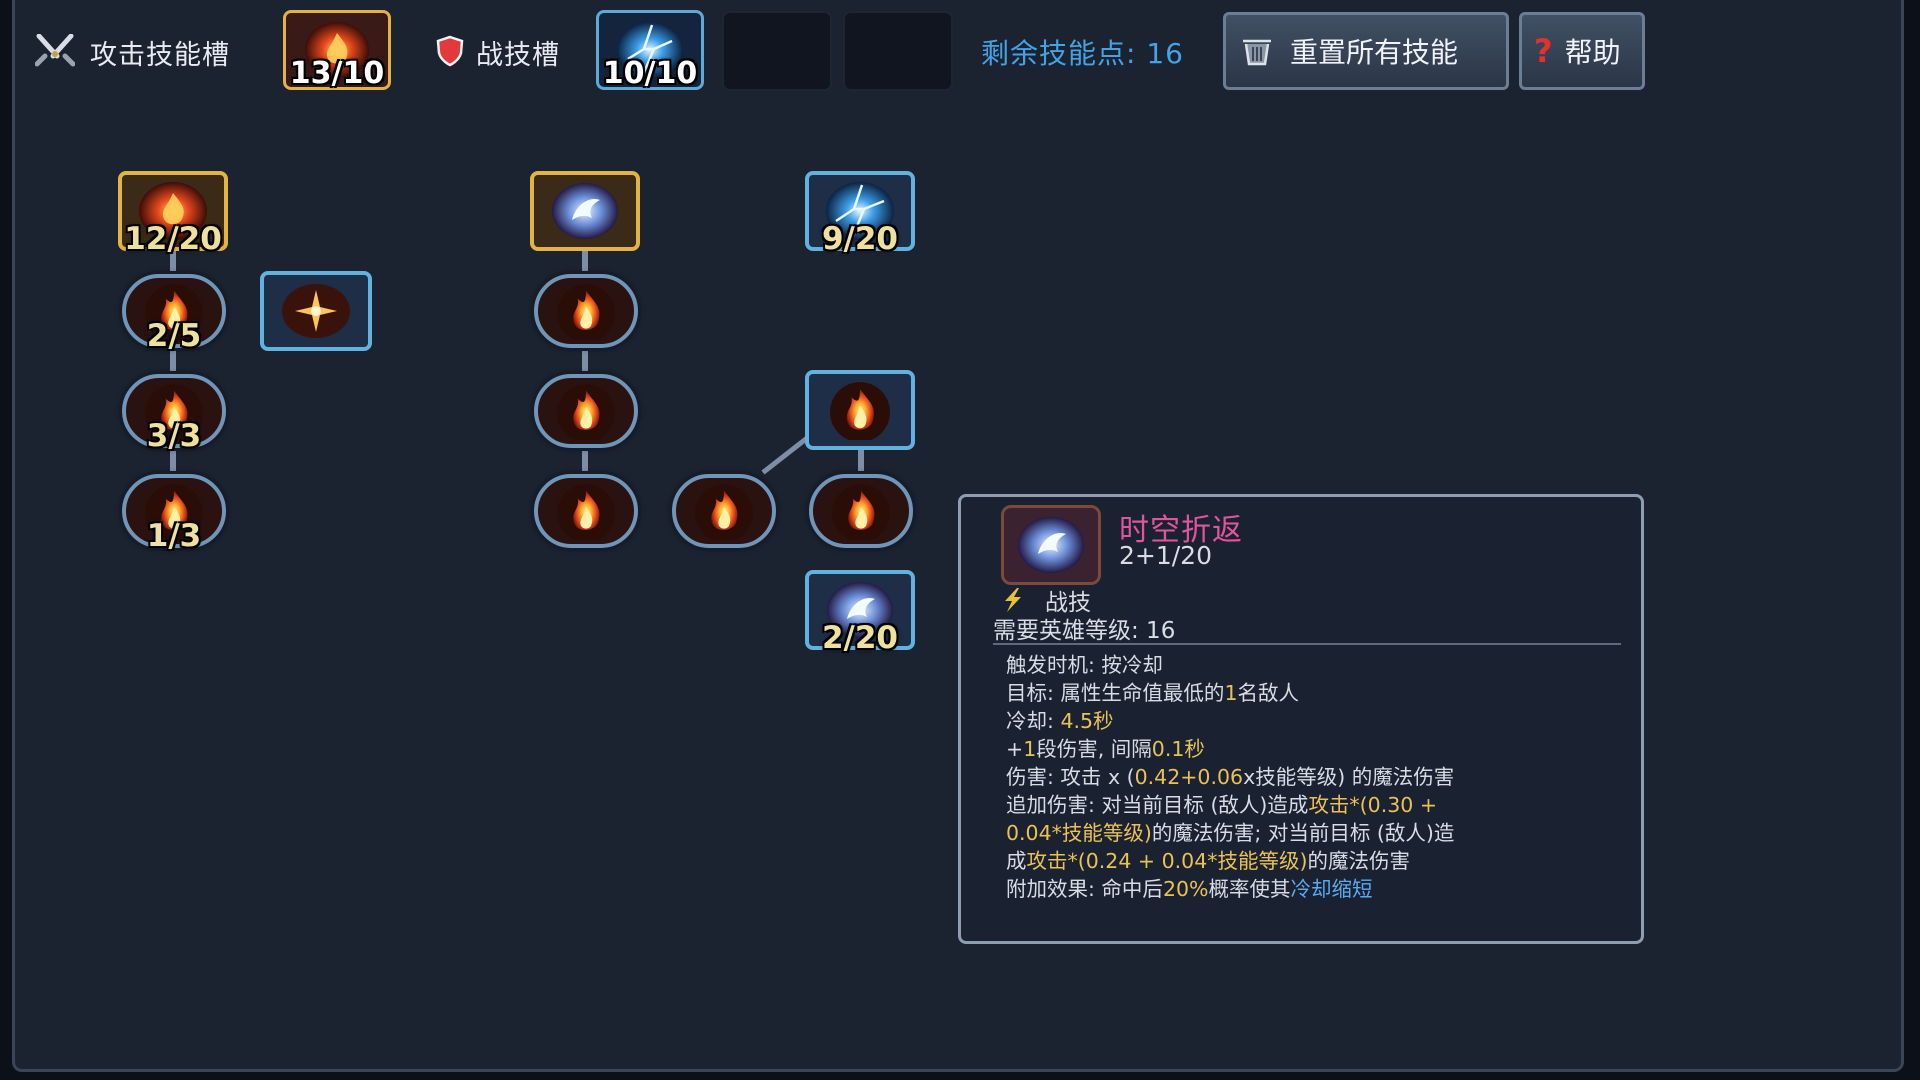 The width and height of the screenshot is (1920, 1080). Describe the element at coordinates (1060, 721) in the screenshot. I see `tooltip-cooldown: 冷却: 4.5秒` at that location.